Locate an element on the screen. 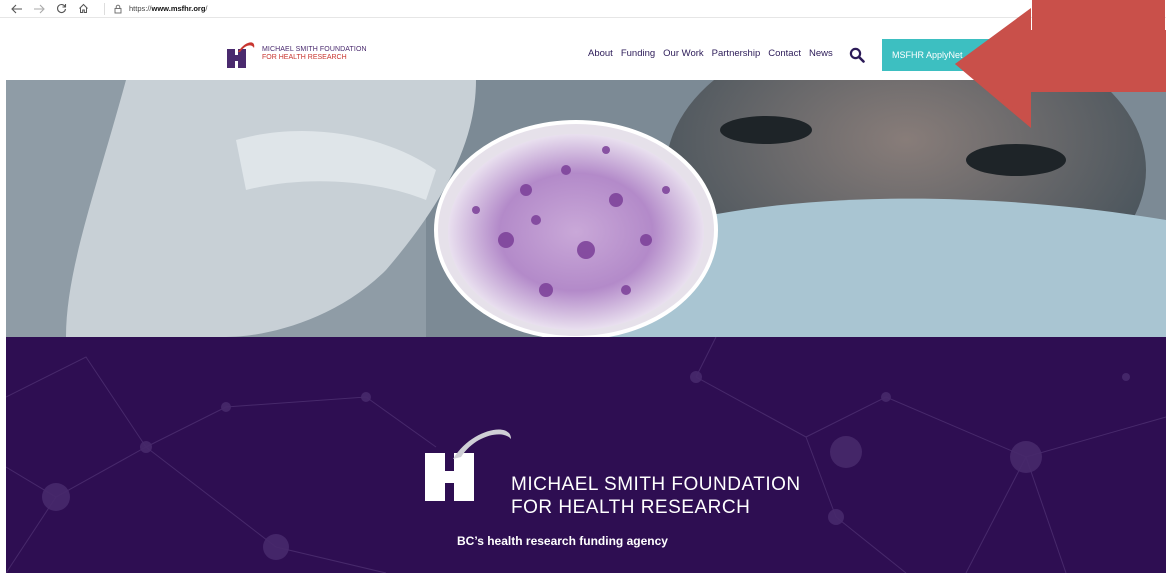 The image size is (1166, 573). nav-our-work: Our Work is located at coordinates (683, 53).